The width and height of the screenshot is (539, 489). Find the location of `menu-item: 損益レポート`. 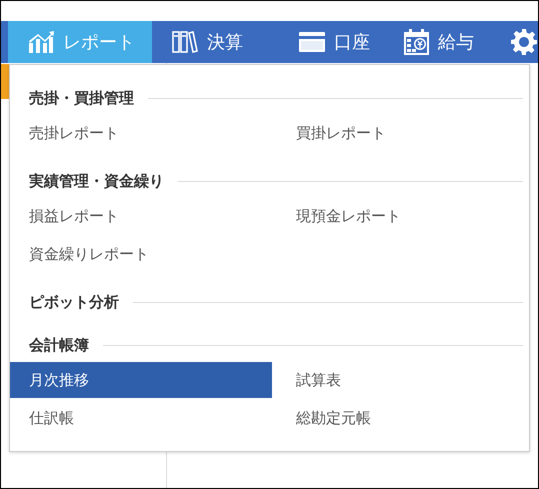

menu-item: 損益レポート is located at coordinates (141, 216).